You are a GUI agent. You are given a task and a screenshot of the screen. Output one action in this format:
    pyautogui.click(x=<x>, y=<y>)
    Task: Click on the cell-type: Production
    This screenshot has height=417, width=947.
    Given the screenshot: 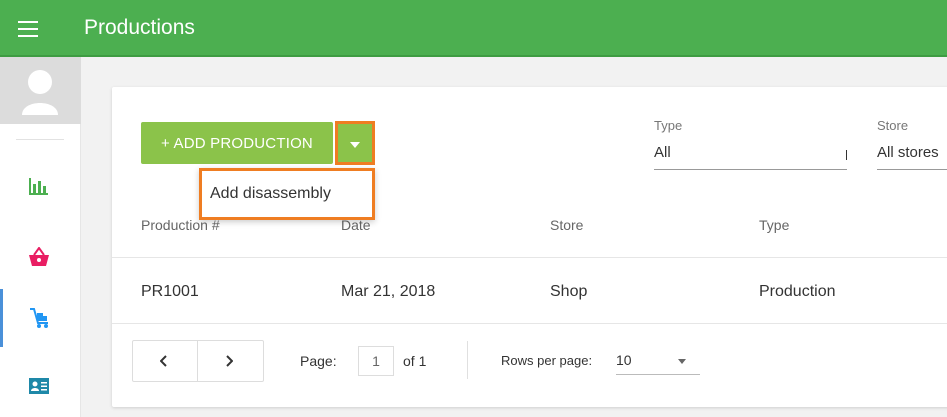 What is the action you would take?
    pyautogui.click(x=797, y=291)
    